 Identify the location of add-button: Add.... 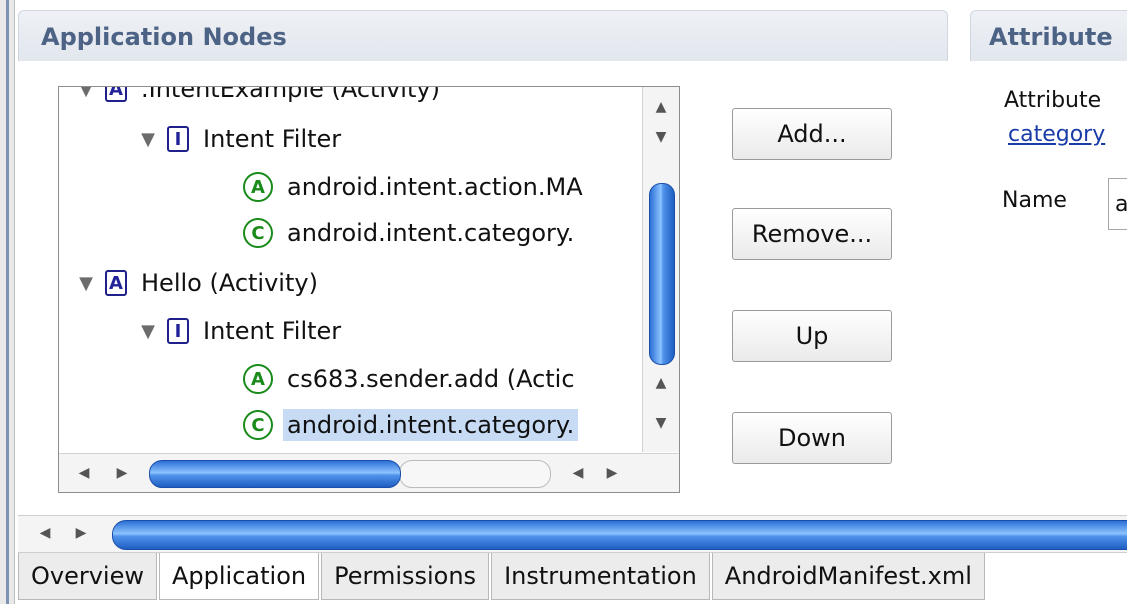
(812, 134).